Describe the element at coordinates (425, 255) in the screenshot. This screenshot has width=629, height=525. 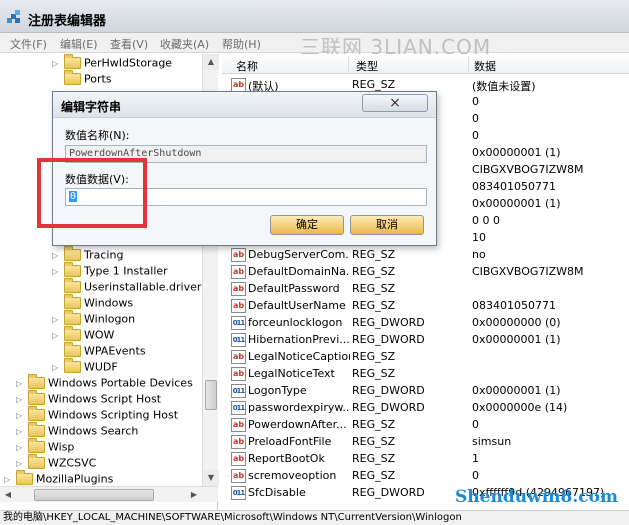
I see `registry-value-row: ab DebugServerCom... REG_SZ no` at that location.